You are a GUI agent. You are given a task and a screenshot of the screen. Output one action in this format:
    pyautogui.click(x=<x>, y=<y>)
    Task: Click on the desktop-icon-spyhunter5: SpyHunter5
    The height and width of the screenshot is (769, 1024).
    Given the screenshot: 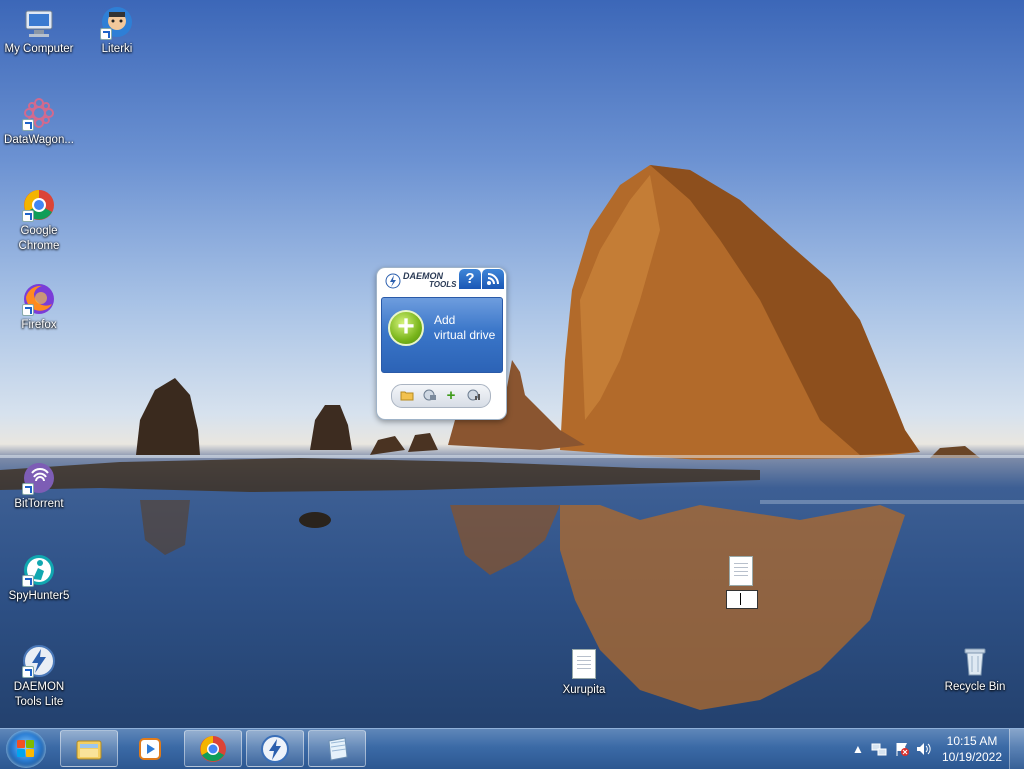 What is the action you would take?
    pyautogui.click(x=39, y=578)
    